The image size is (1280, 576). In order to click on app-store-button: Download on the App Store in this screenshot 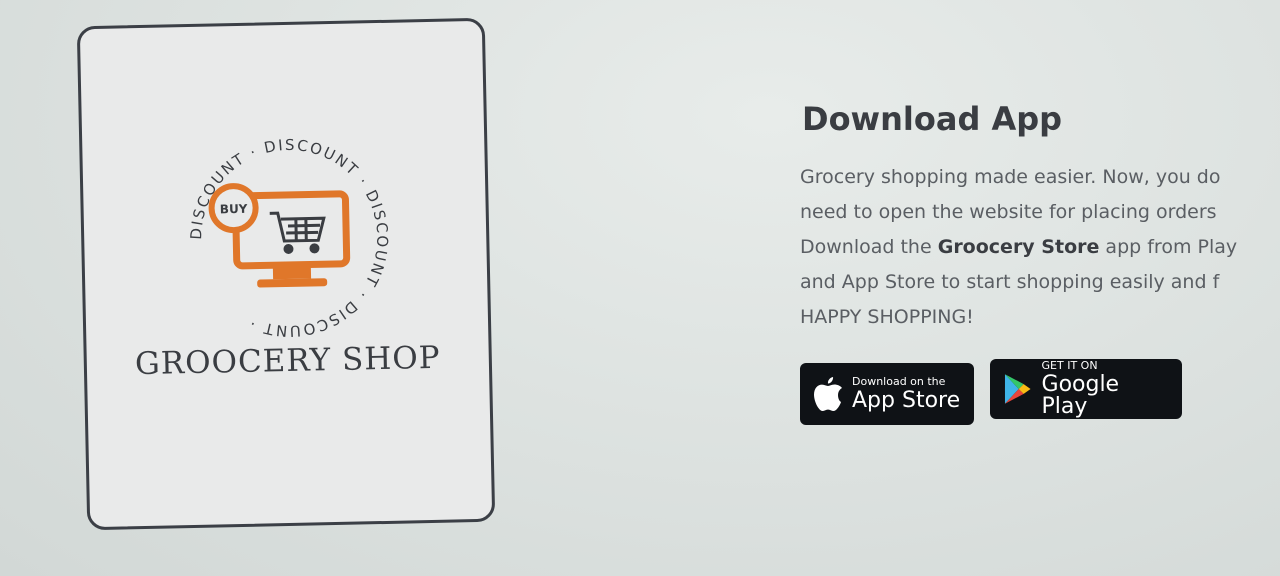, I will do `click(887, 394)`.